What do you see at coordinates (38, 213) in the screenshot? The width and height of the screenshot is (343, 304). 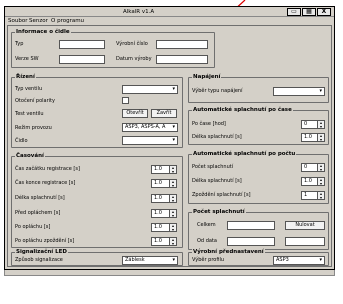 I see `casovani-row-label: Před opláchem [s]` at bounding box center [38, 213].